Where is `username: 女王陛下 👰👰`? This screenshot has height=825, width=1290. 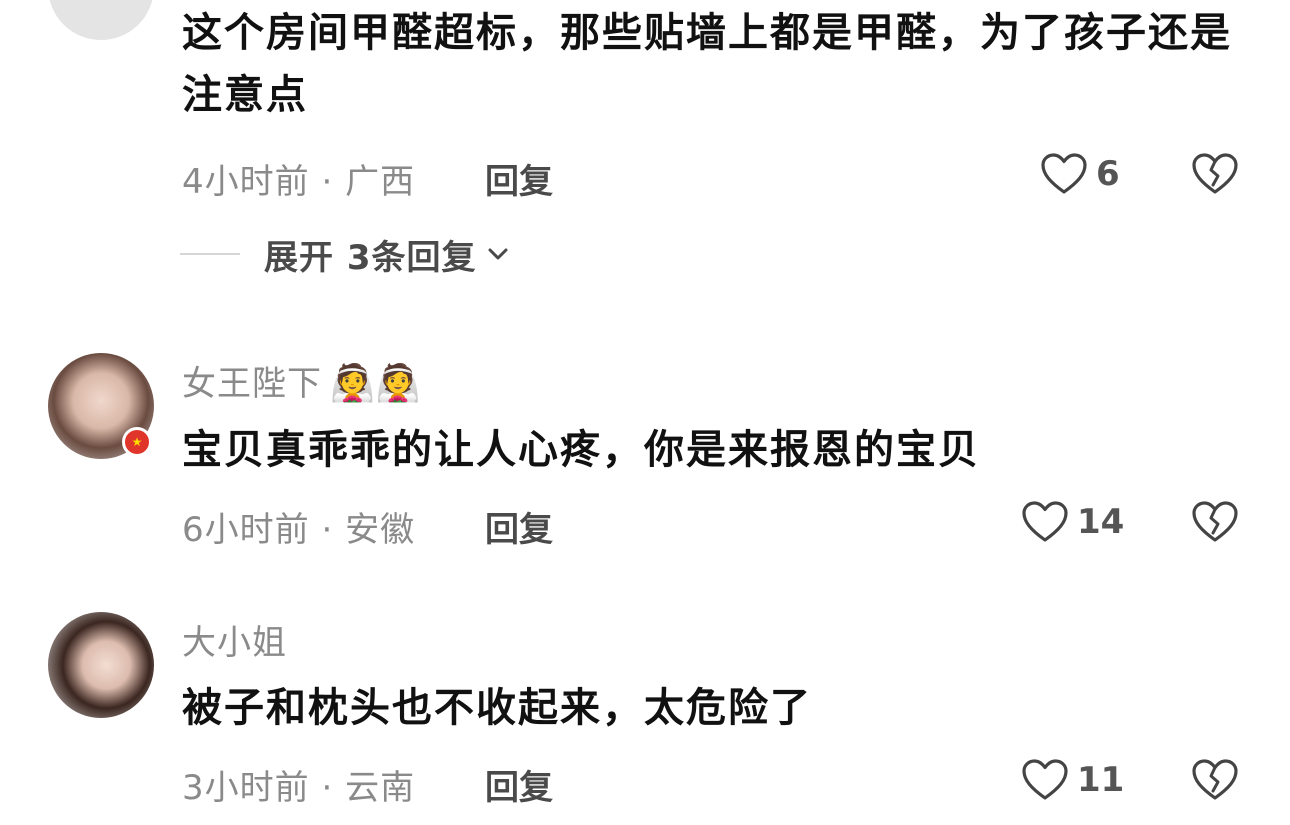
username: 女王陛下 👰👰 is located at coordinates (302, 380).